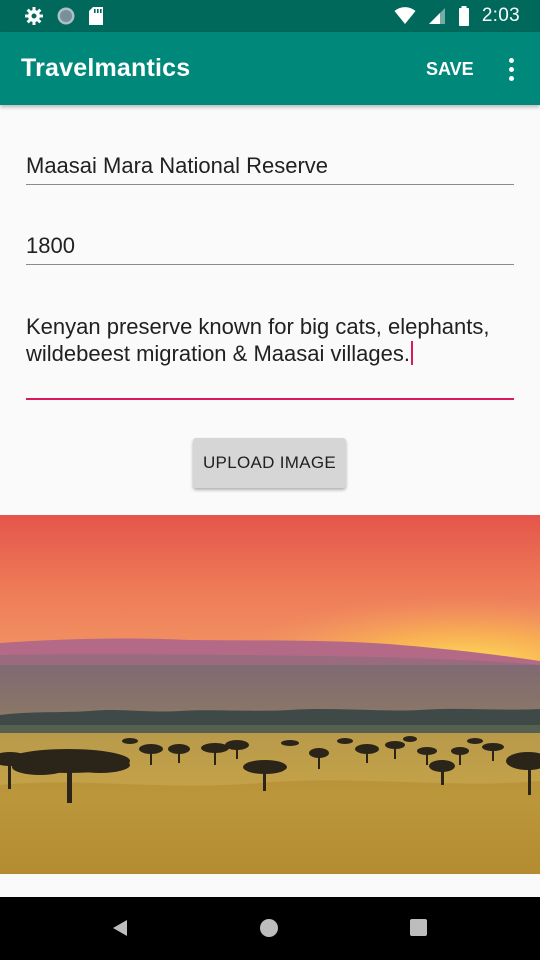  Describe the element at coordinates (418, 927) in the screenshot. I see `recents-icon` at that location.